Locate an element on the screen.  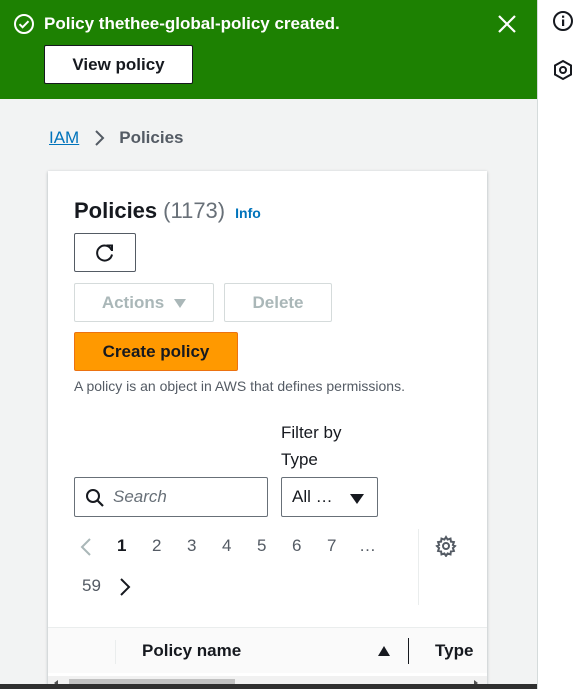
policies-count: (1173) is located at coordinates (194, 210).